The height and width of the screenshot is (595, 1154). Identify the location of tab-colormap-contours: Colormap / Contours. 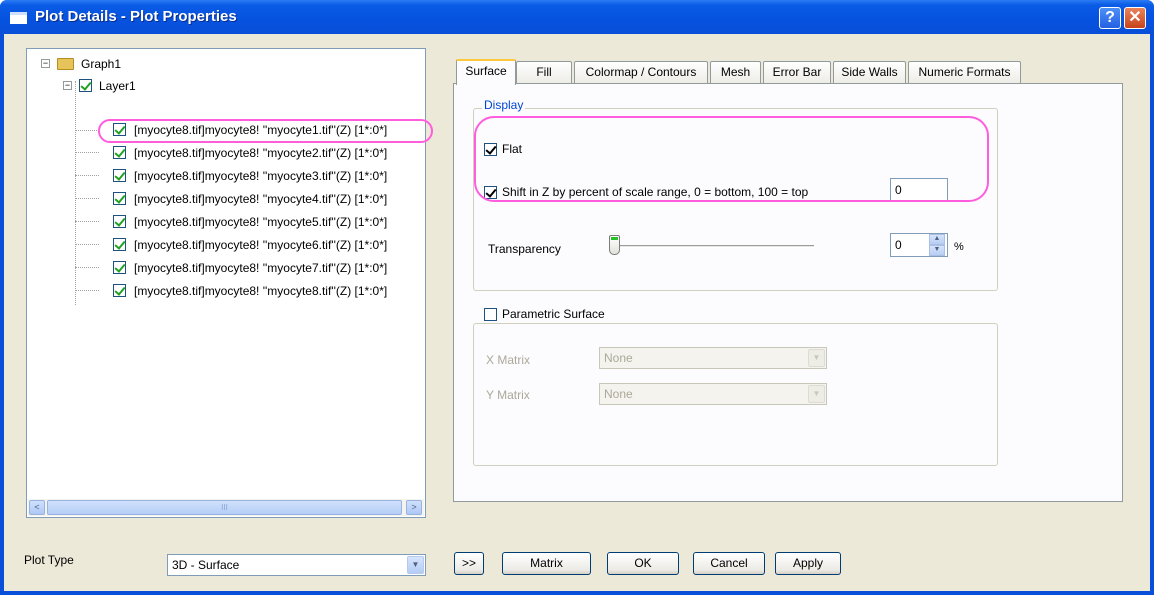
(641, 72).